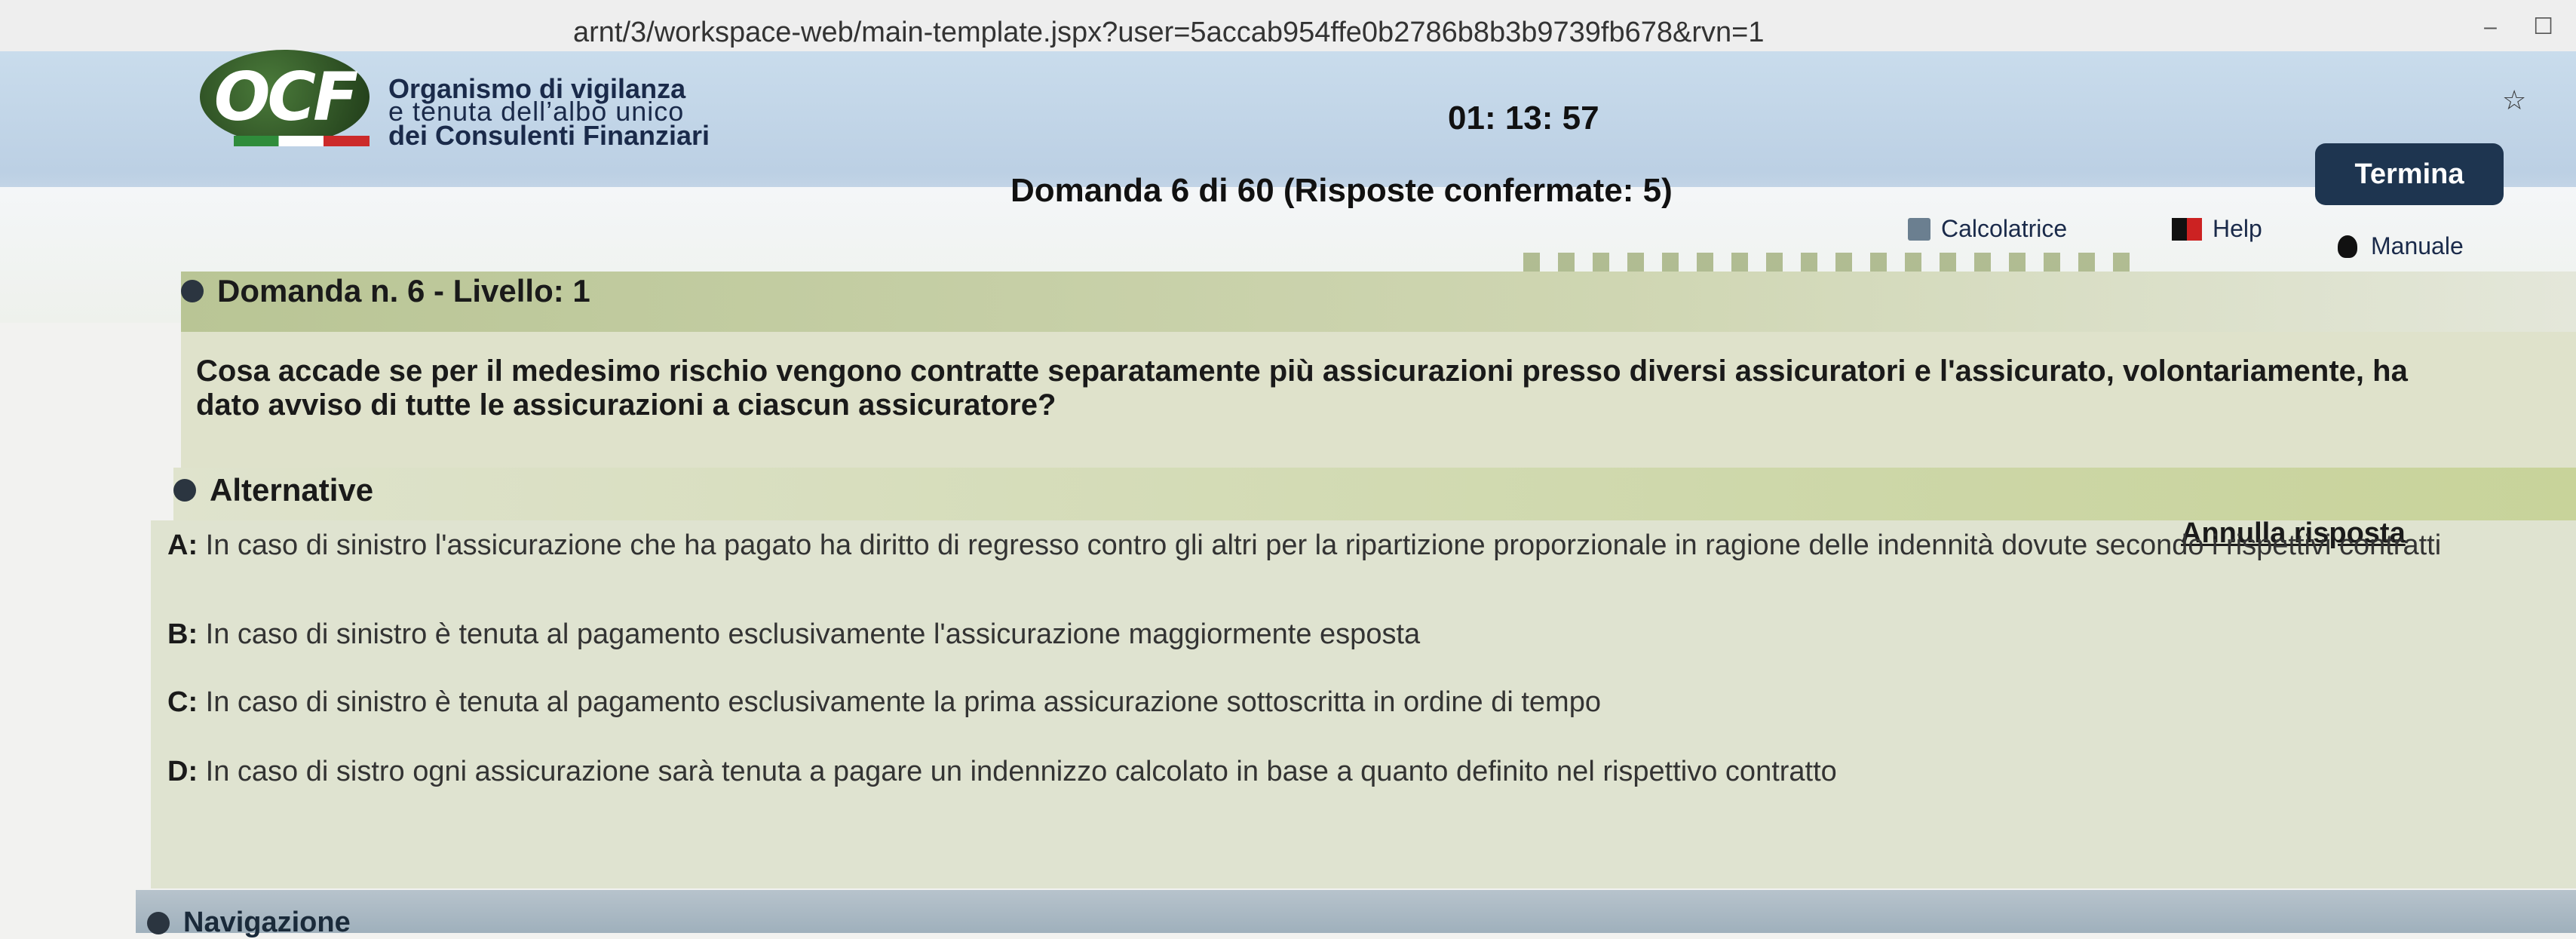  I want to click on question-title: Domanda n. 6 - Livello: 1, so click(385, 291).